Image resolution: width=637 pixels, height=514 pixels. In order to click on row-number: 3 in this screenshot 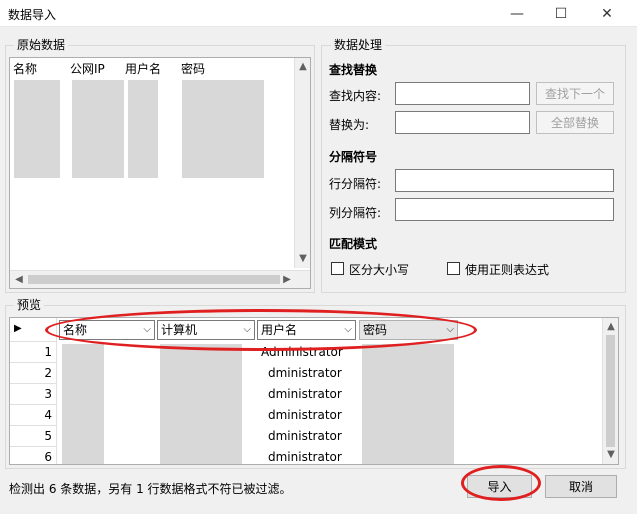, I will do `click(33, 394)`.